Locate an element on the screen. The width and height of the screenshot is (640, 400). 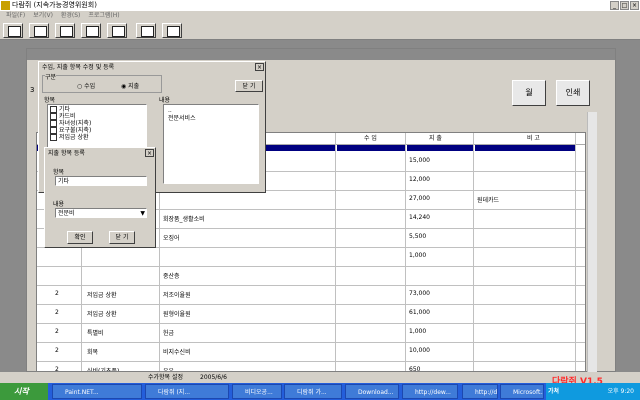
table-cell: 헌금 is located at coordinates (169, 333).